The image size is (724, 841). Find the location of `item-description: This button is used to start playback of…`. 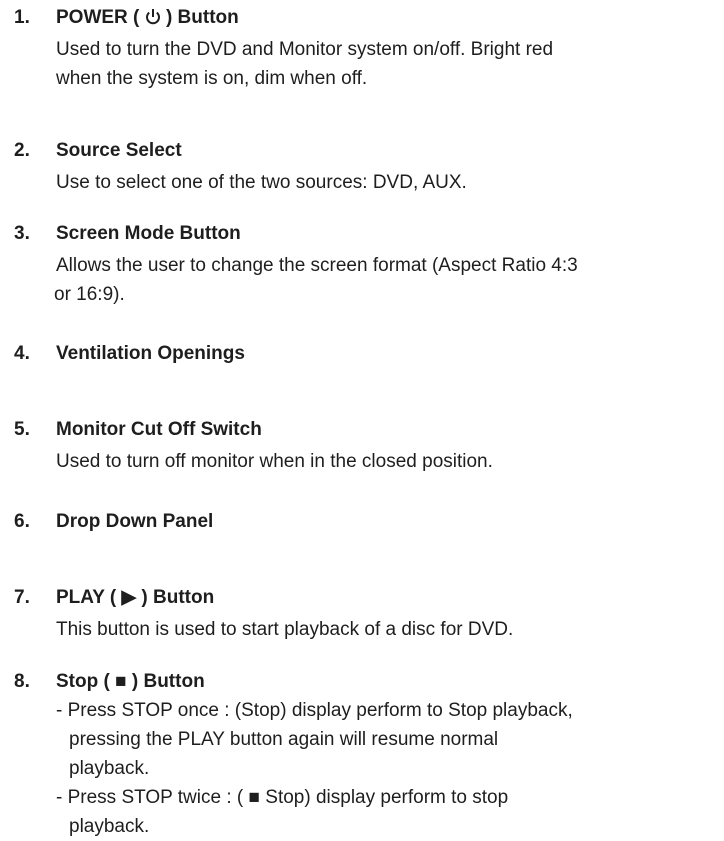

item-description: This button is used to start playback of… is located at coordinates (285, 629).